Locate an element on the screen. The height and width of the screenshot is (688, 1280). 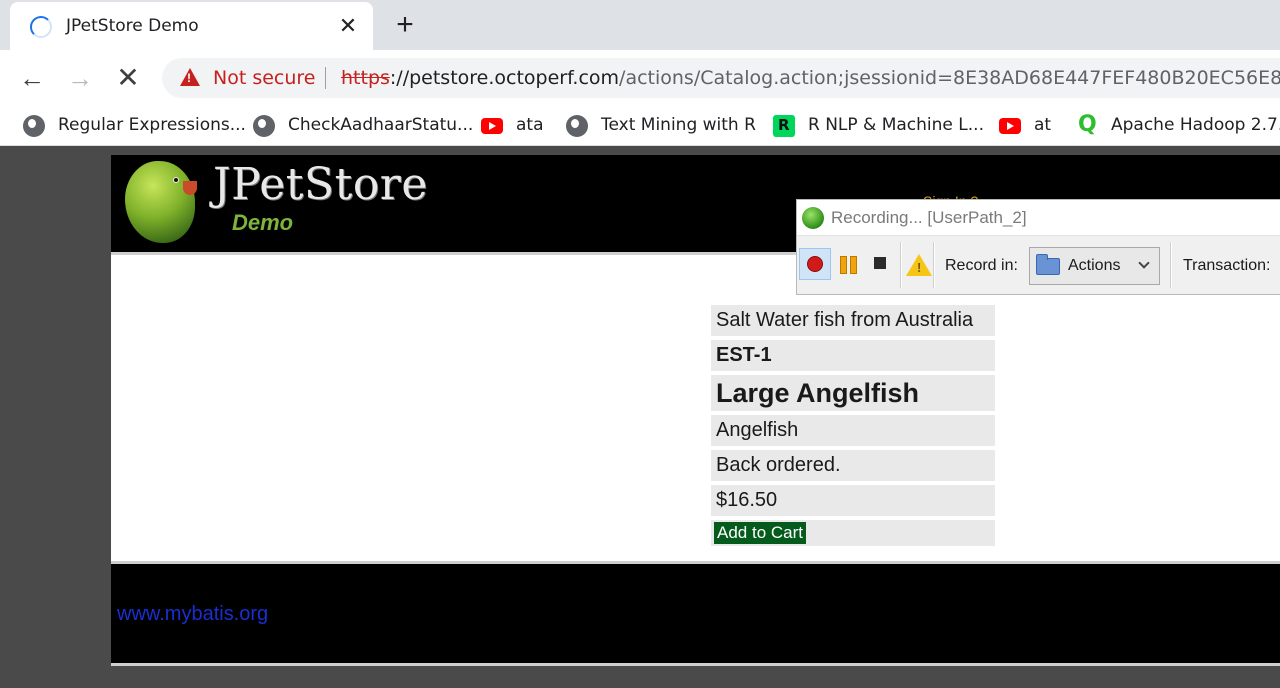
add-to-cart-button: Add to Cart is located at coordinates (760, 533).